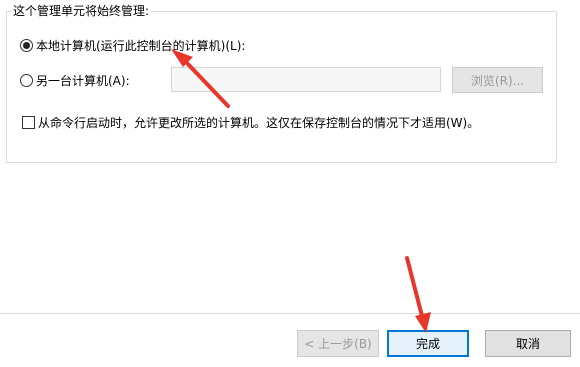 This screenshot has height=367, width=580. What do you see at coordinates (83, 81) in the screenshot?
I see `another-computer-label: 另一台计算机(A):` at bounding box center [83, 81].